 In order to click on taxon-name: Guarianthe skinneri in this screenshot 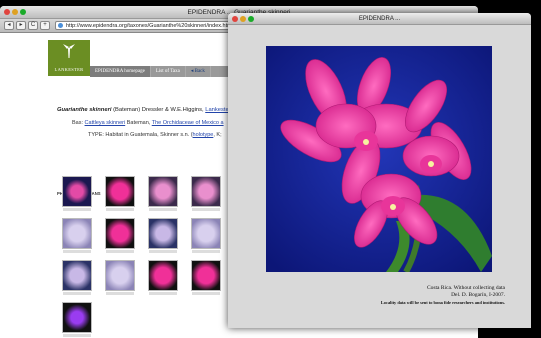, I will do `click(84, 110)`.